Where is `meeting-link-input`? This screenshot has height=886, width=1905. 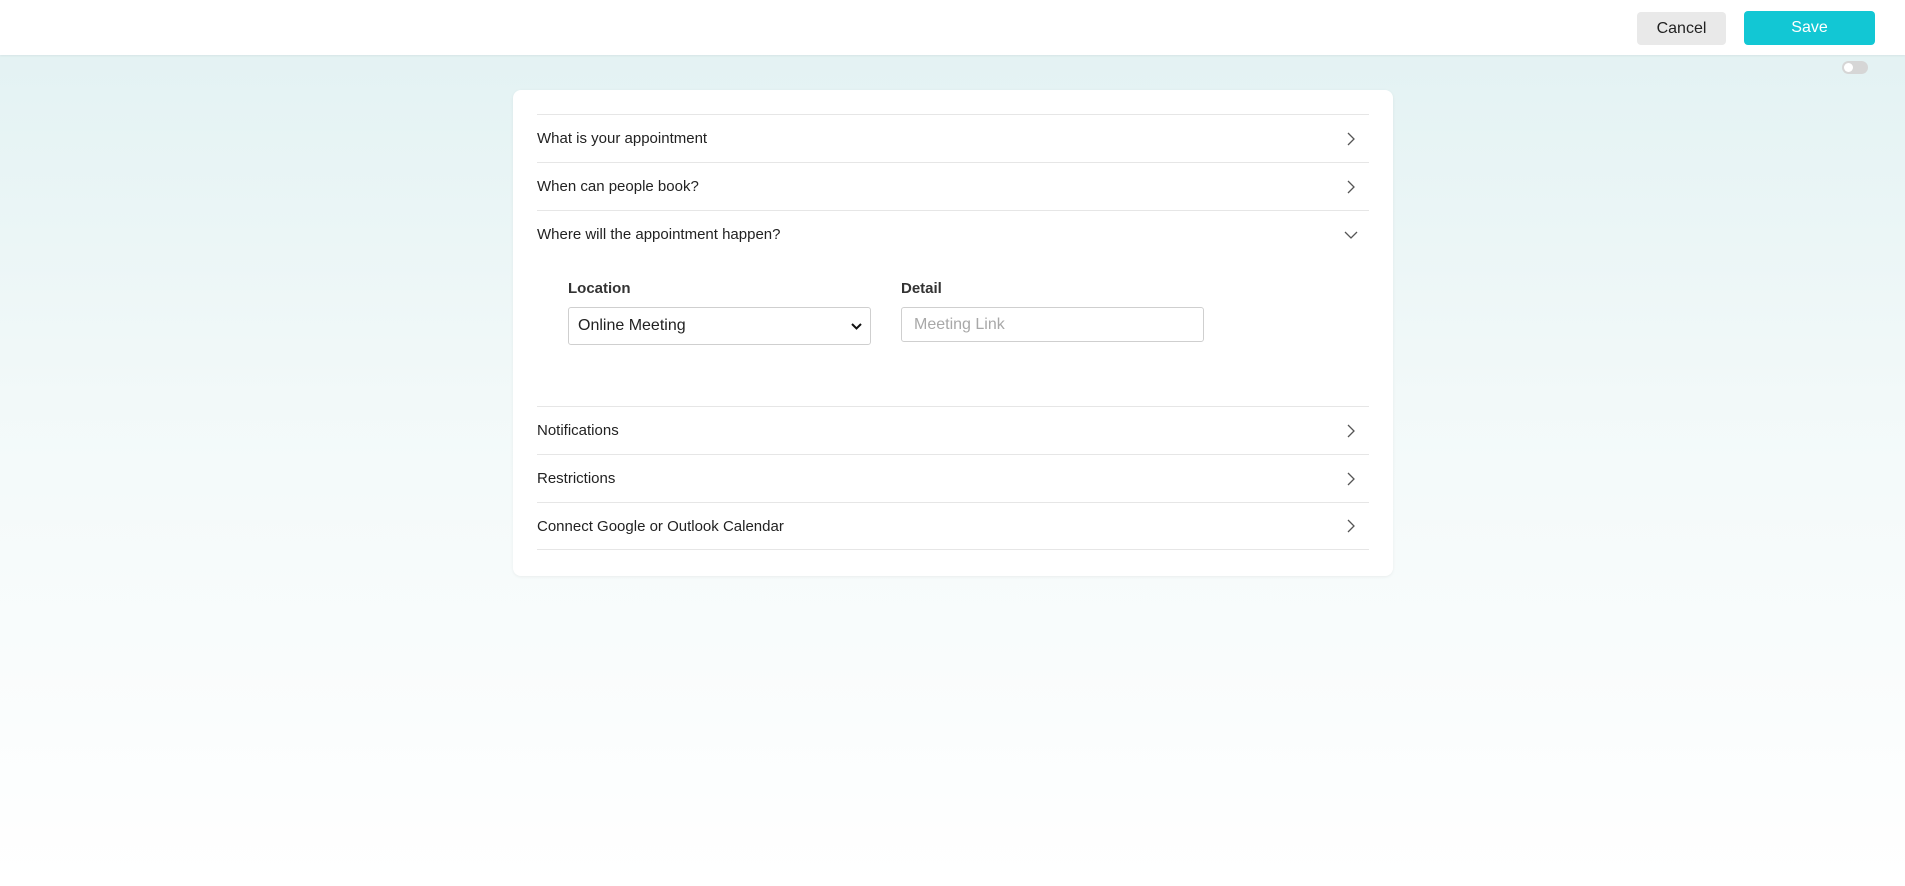 meeting-link-input is located at coordinates (1052, 324).